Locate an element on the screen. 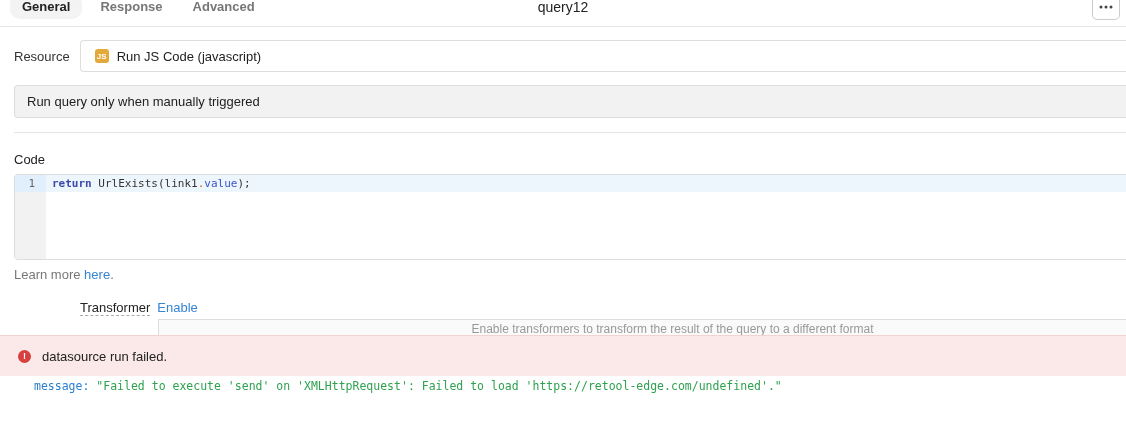 This screenshot has width=1126, height=422. resource-select: JS Run JS Code (javascript) is located at coordinates (602, 56).